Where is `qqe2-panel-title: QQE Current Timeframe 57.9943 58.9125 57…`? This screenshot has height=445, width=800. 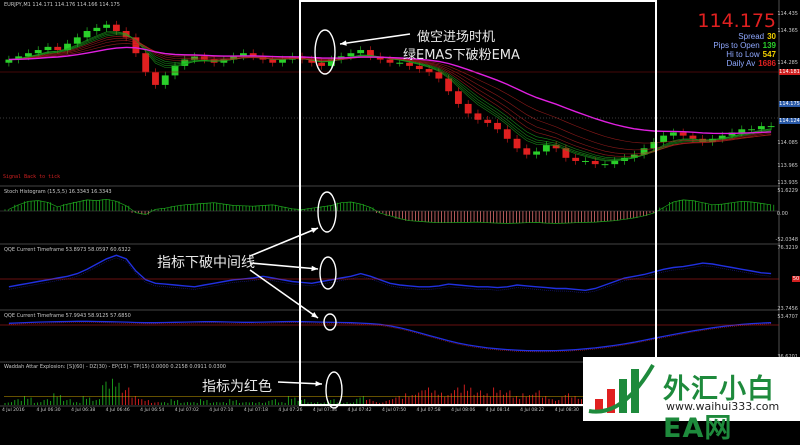 qqe2-panel-title: QQE Current Timeframe 57.9943 58.9125 57… is located at coordinates (67, 316).